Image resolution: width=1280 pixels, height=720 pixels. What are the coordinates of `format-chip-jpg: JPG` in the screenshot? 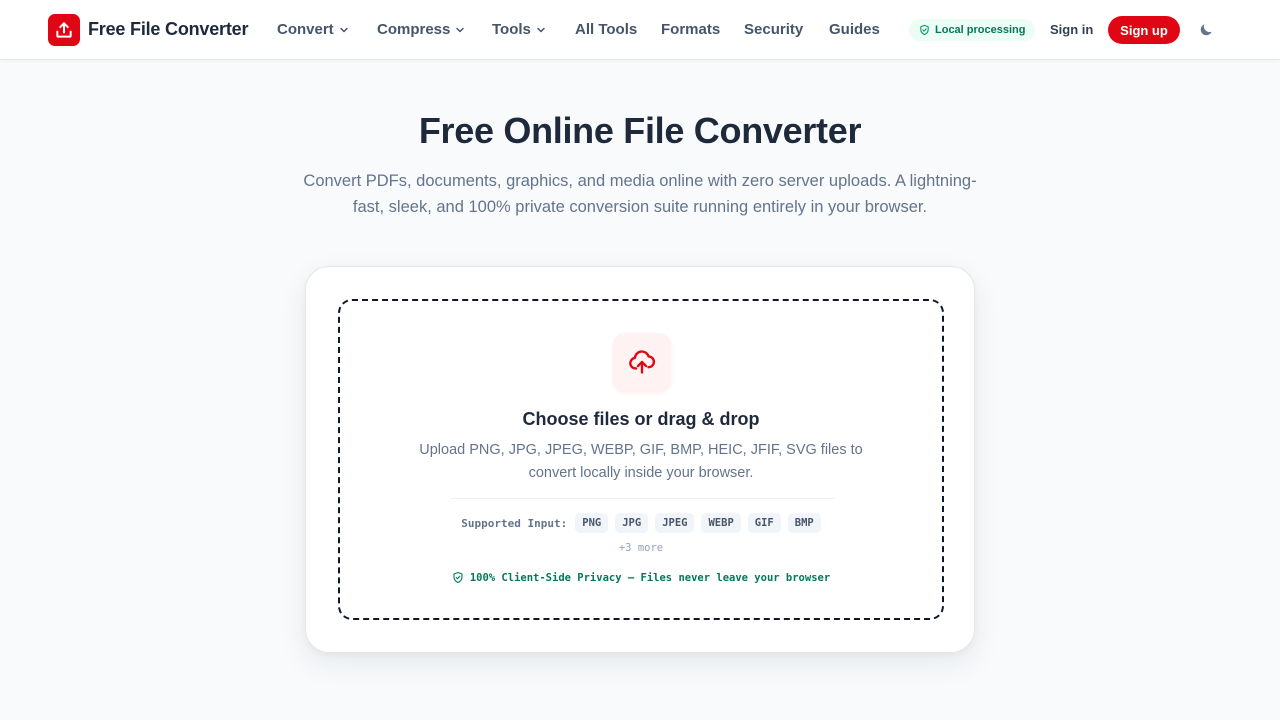 It's located at (632, 523).